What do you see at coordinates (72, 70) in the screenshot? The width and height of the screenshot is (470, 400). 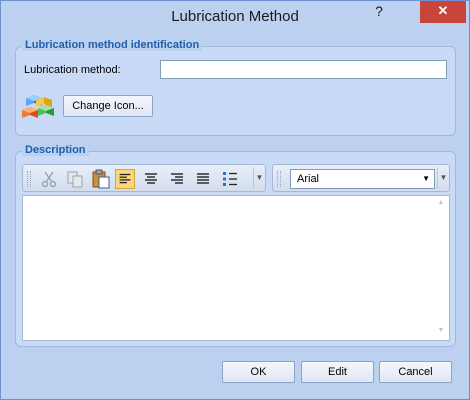 I see `lubrication-method-label: Lubrication method:` at bounding box center [72, 70].